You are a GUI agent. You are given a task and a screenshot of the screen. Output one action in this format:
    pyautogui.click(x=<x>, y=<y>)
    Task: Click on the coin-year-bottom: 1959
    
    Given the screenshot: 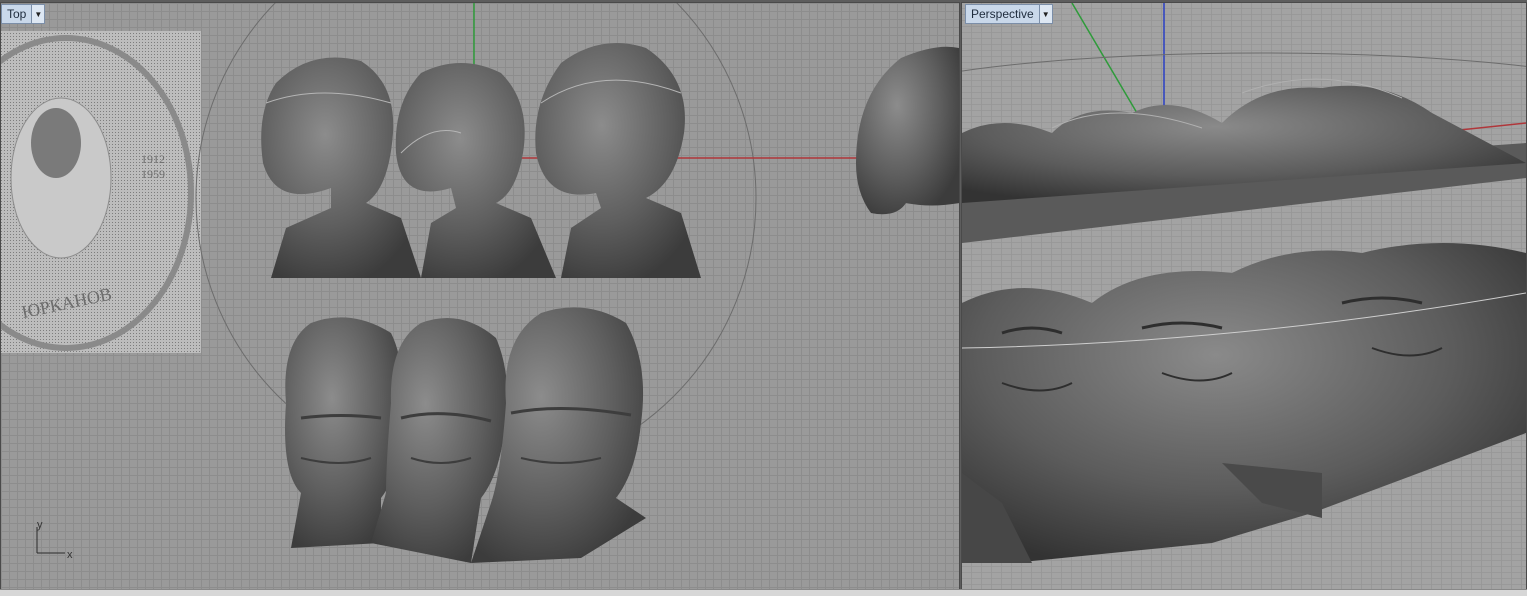 What is the action you would take?
    pyautogui.click(x=153, y=174)
    